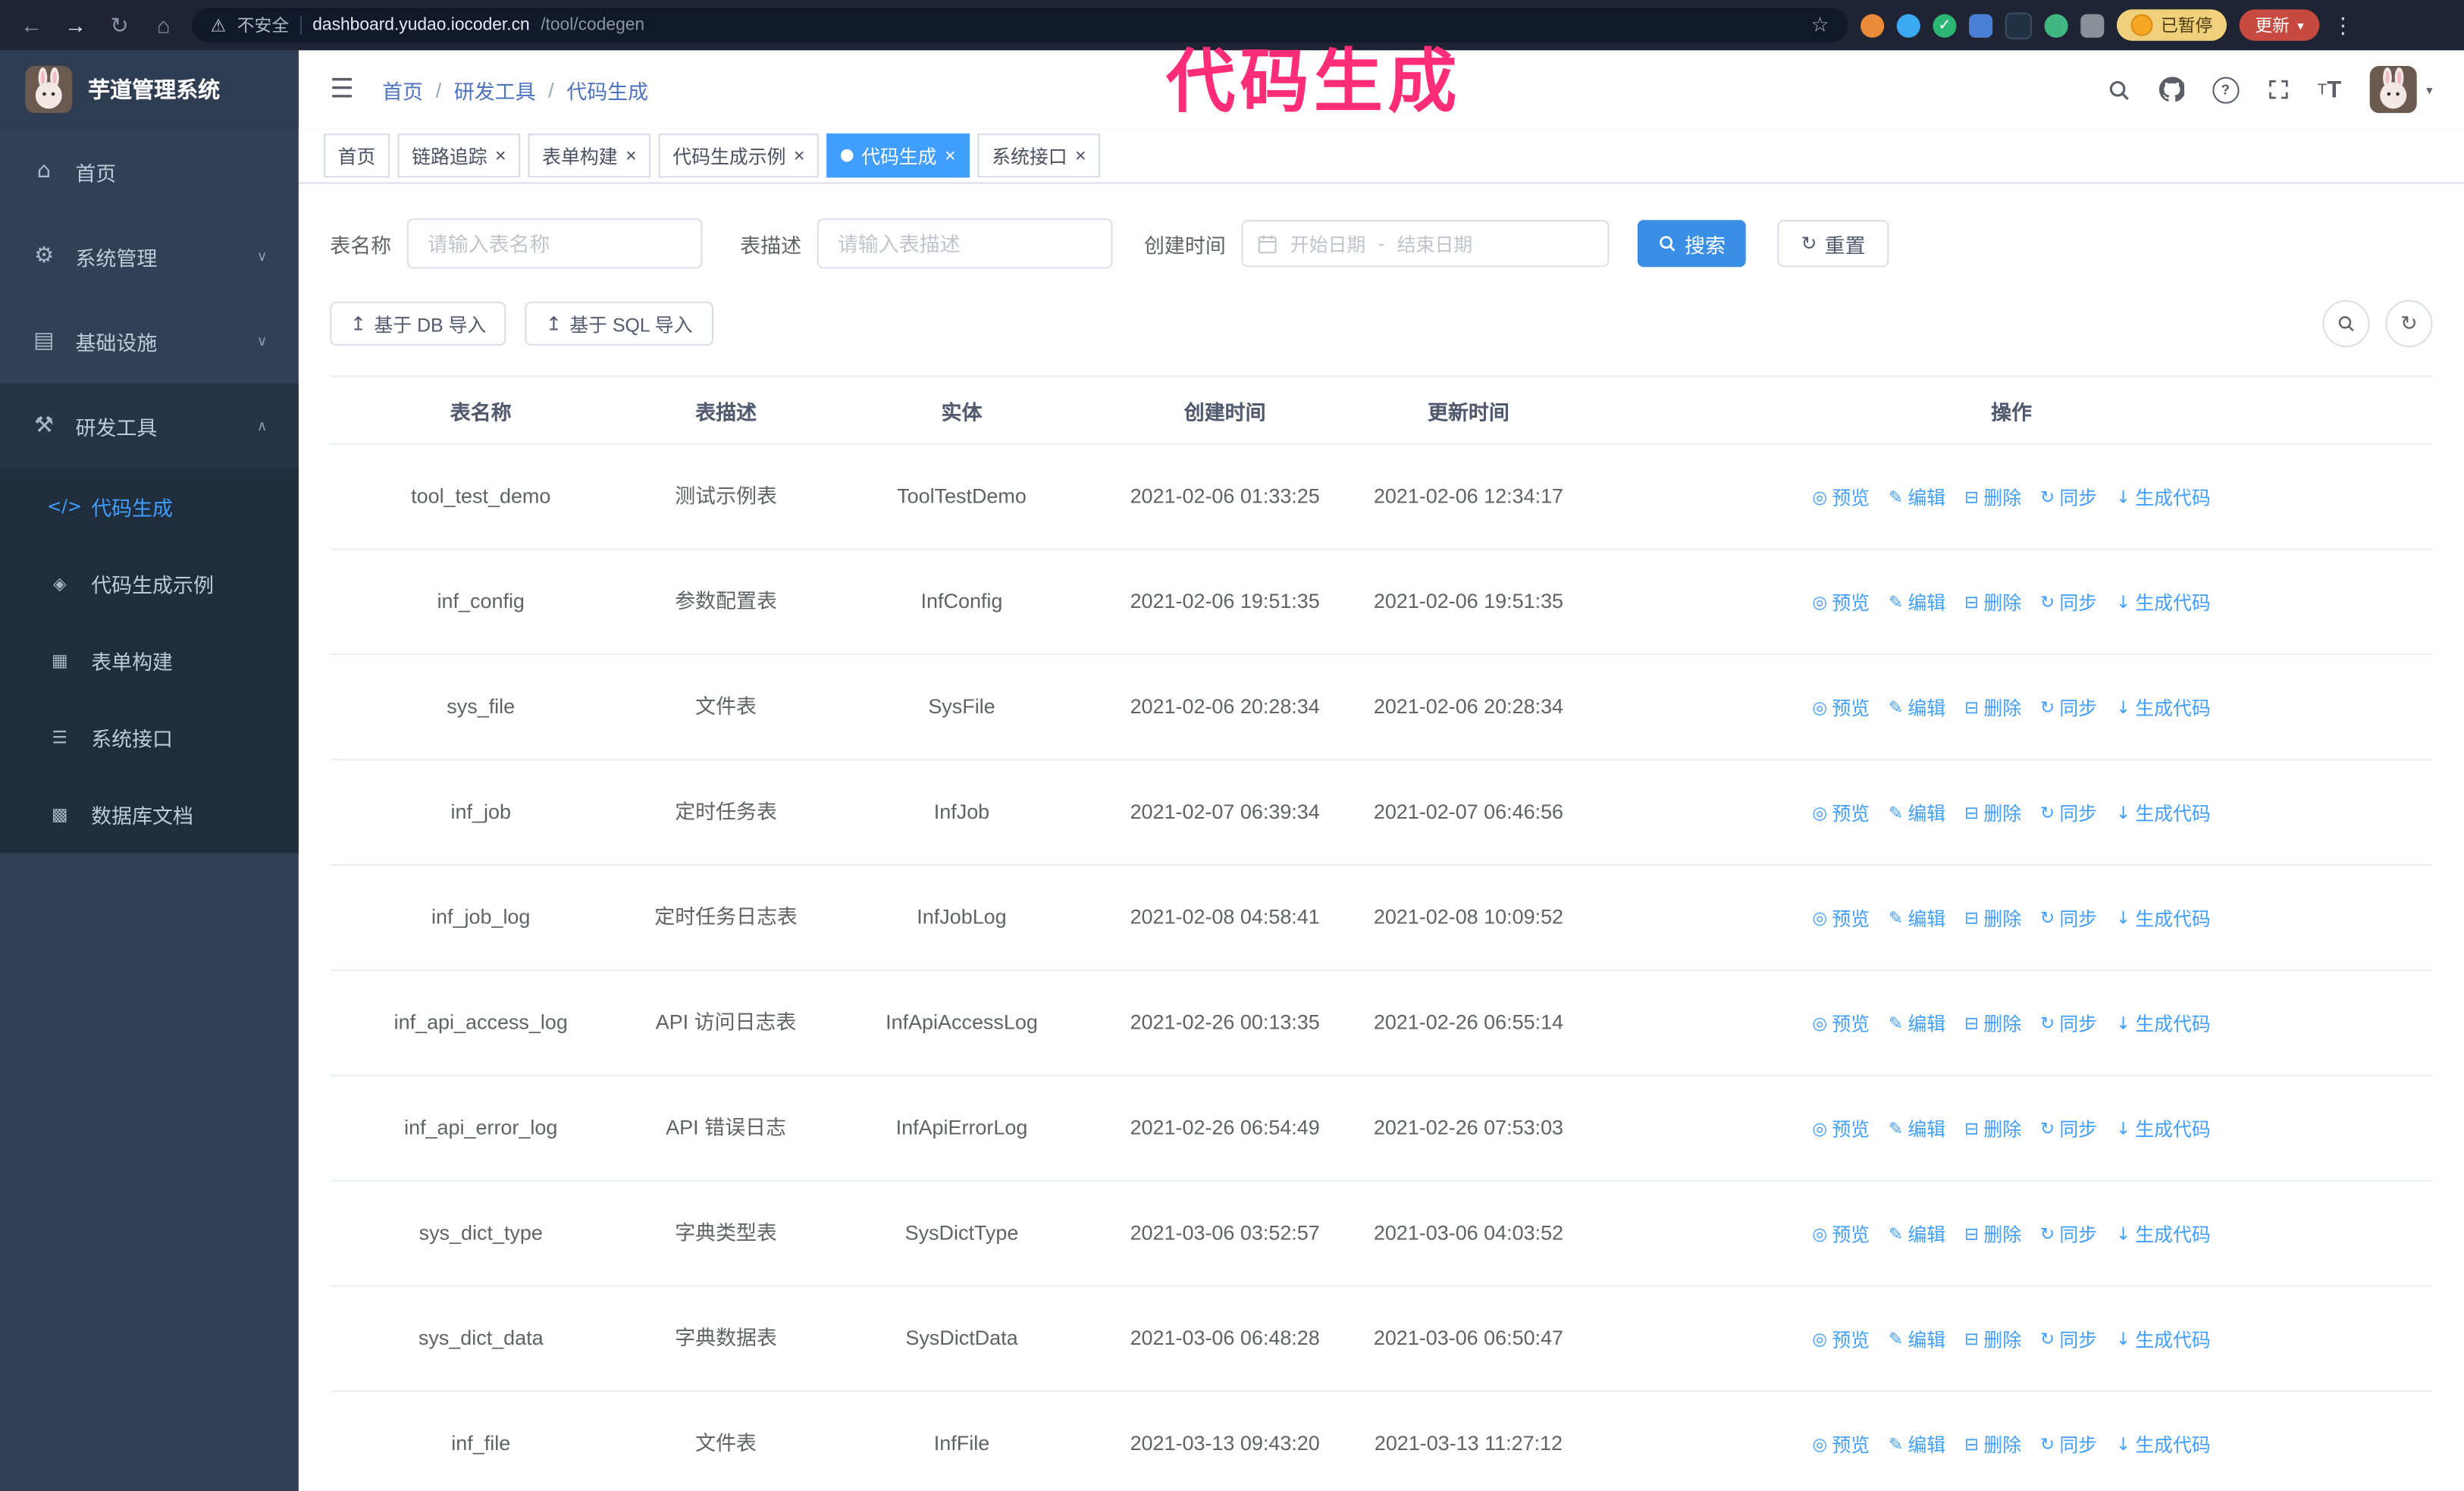 This screenshot has height=1491, width=2464. I want to click on search-button: 搜索, so click(1692, 244).